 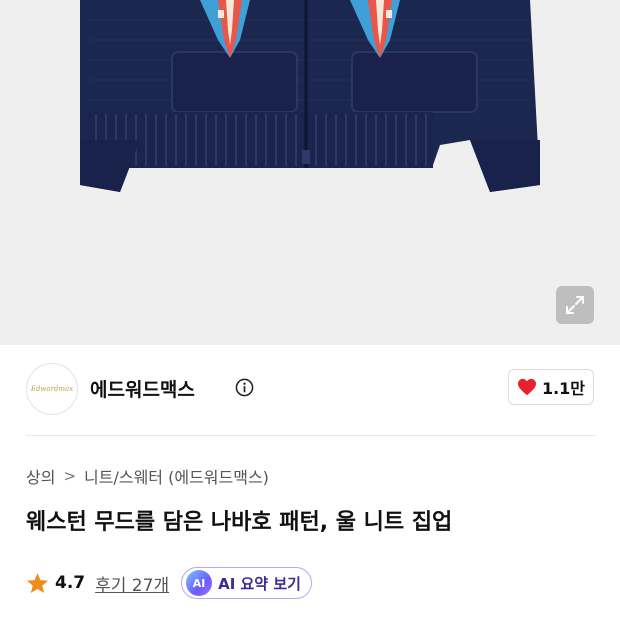 I want to click on brand-name: 에드워드맥스, so click(x=142, y=388).